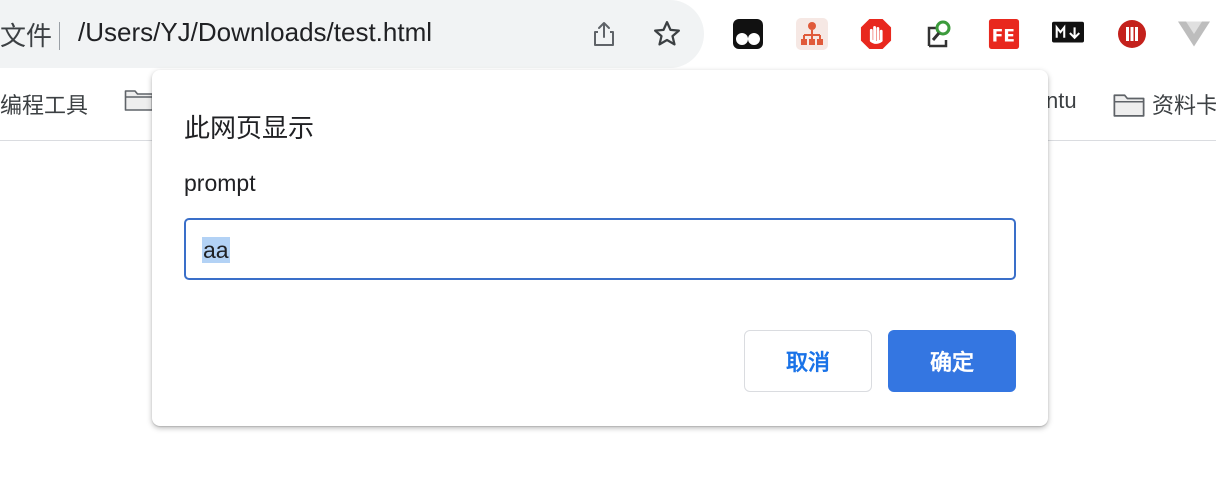  What do you see at coordinates (1132, 34) in the screenshot?
I see `pause-extension-icon` at bounding box center [1132, 34].